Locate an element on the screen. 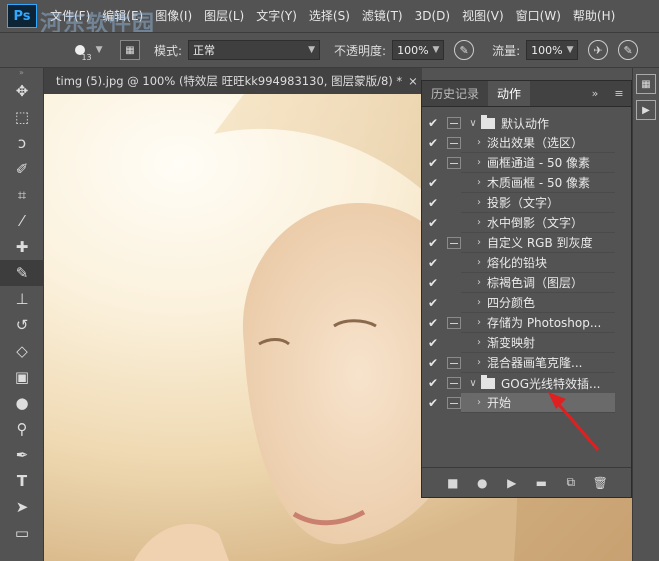  tab-actions: 动作 is located at coordinates (509, 93).